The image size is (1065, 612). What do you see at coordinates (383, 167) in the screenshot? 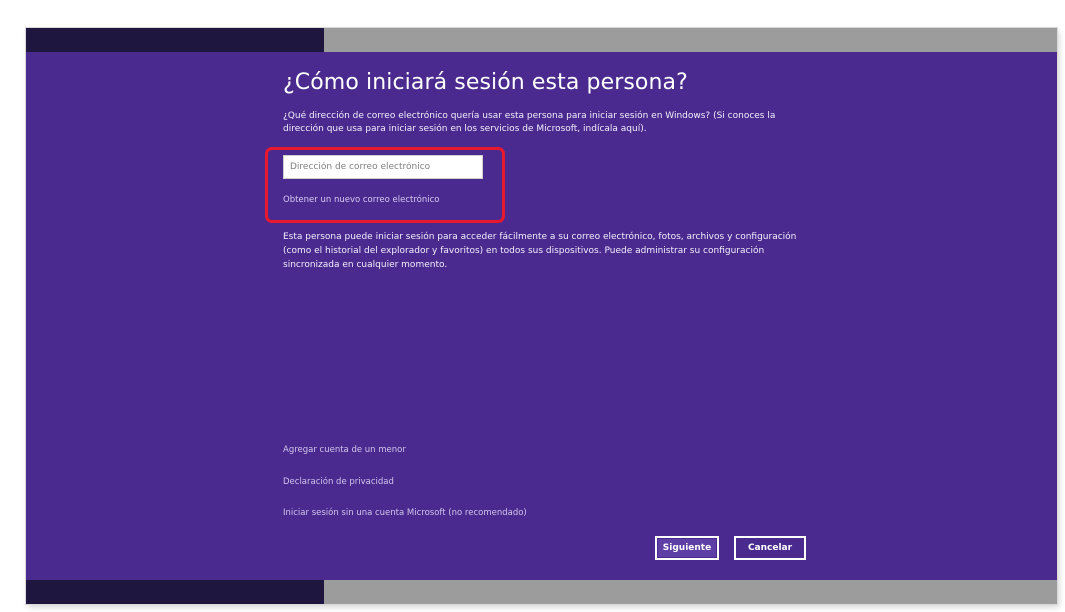
I see `email-field` at bounding box center [383, 167].